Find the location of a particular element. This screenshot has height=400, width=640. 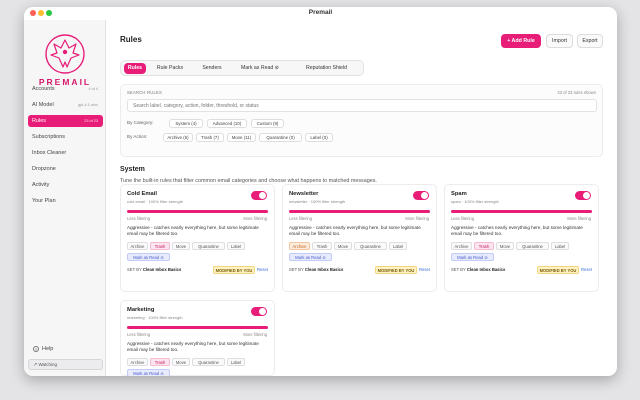

rule-title: Cold Email is located at coordinates (142, 194).